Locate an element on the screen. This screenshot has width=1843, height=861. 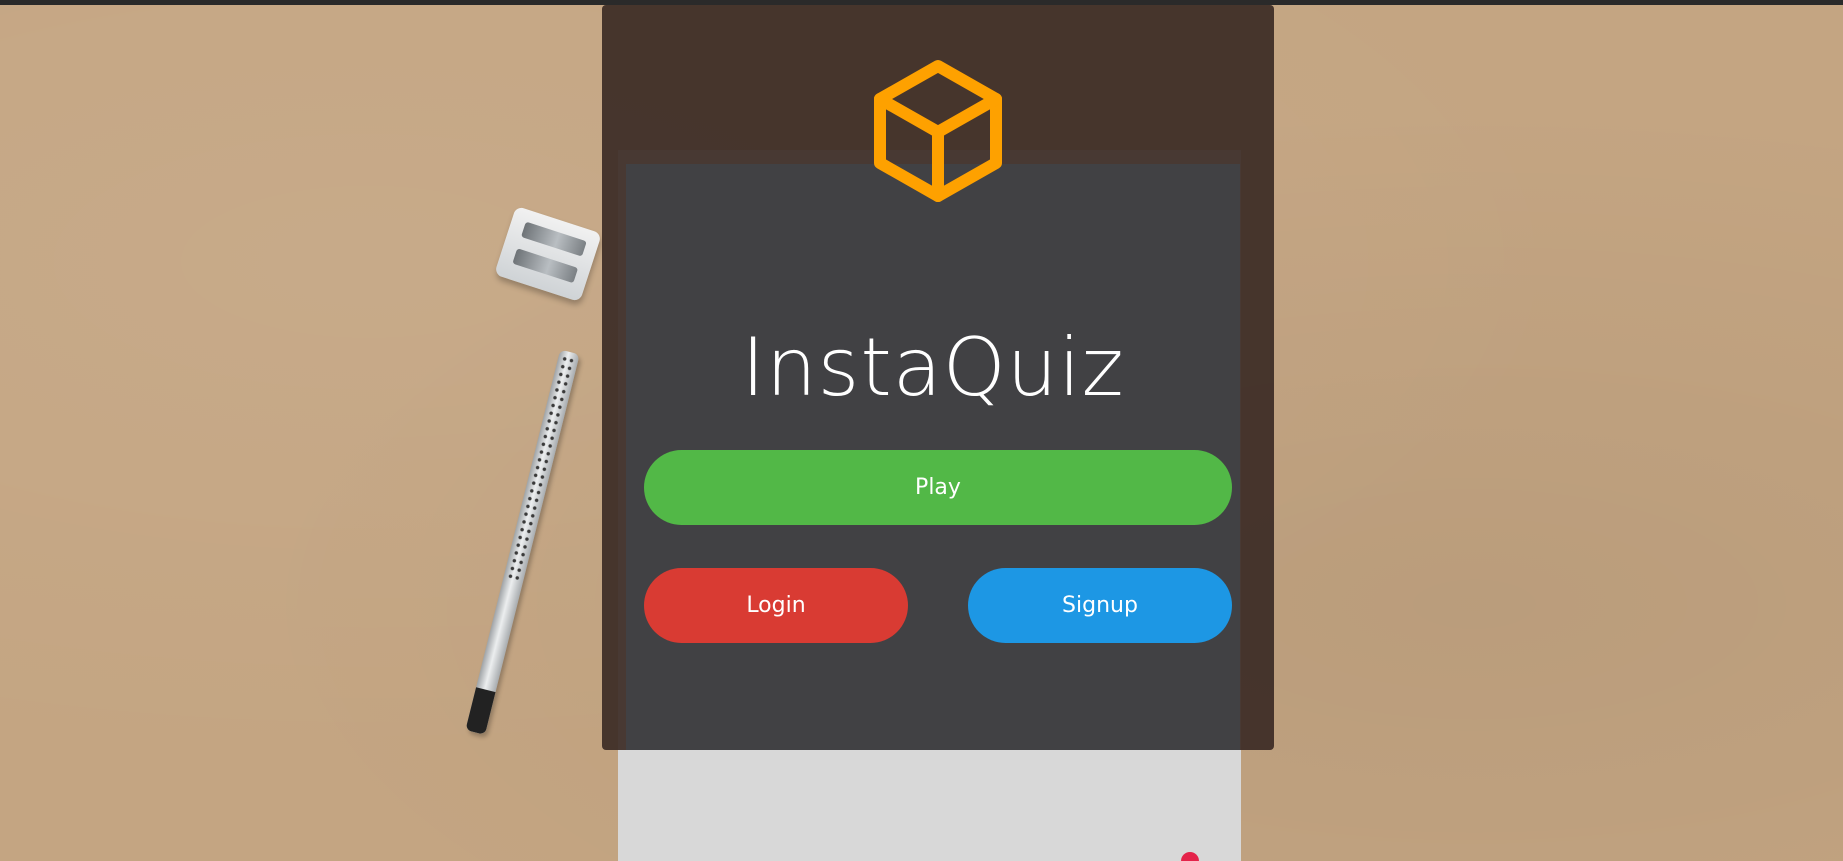
cube-icon is located at coordinates (938, 131).